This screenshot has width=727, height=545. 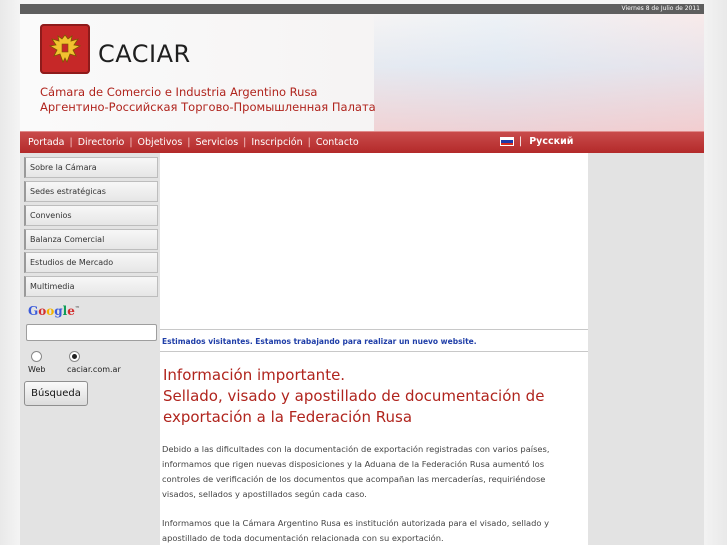 What do you see at coordinates (36, 356) in the screenshot?
I see `radio-web` at bounding box center [36, 356].